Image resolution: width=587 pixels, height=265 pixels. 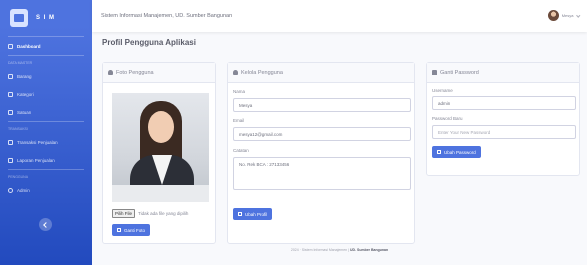 What do you see at coordinates (18, 177) in the screenshot?
I see `sidebar-heading-pengguna: PENGGUNA` at bounding box center [18, 177].